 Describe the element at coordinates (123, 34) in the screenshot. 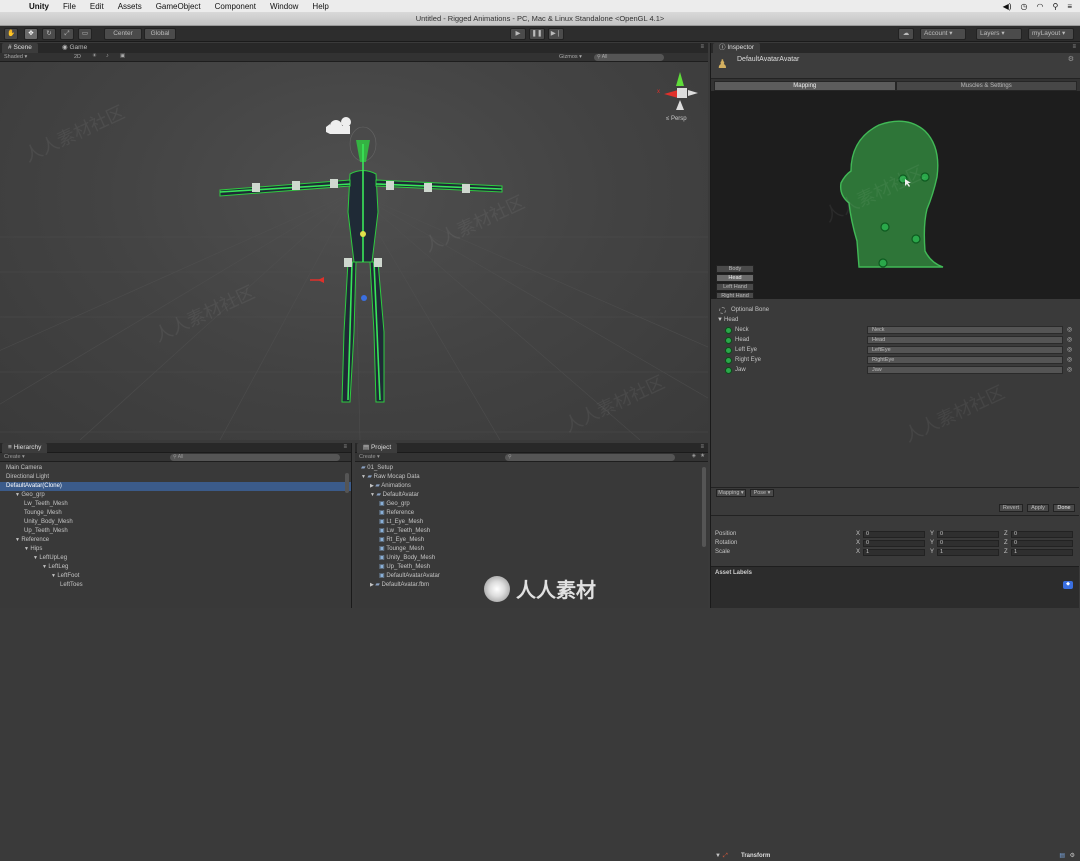

I see `pivot-toggle: Center` at that location.